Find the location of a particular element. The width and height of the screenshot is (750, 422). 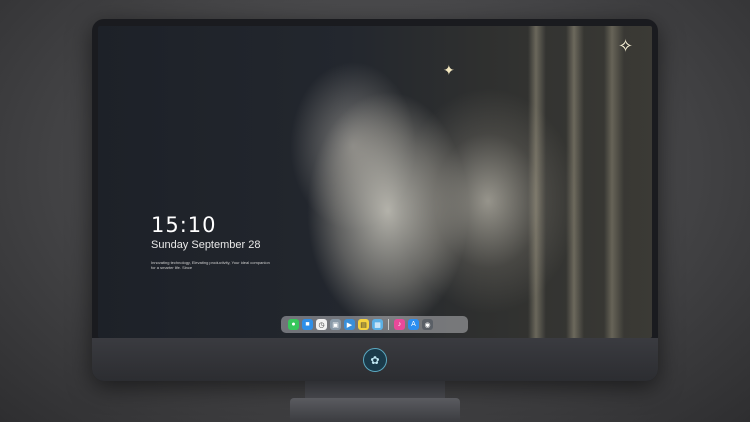

dock-separator is located at coordinates (388, 324).